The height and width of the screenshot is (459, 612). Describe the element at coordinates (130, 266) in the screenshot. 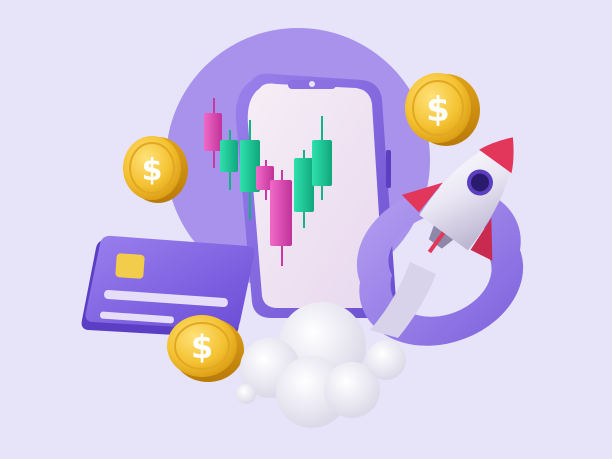

I see `card-chip` at that location.